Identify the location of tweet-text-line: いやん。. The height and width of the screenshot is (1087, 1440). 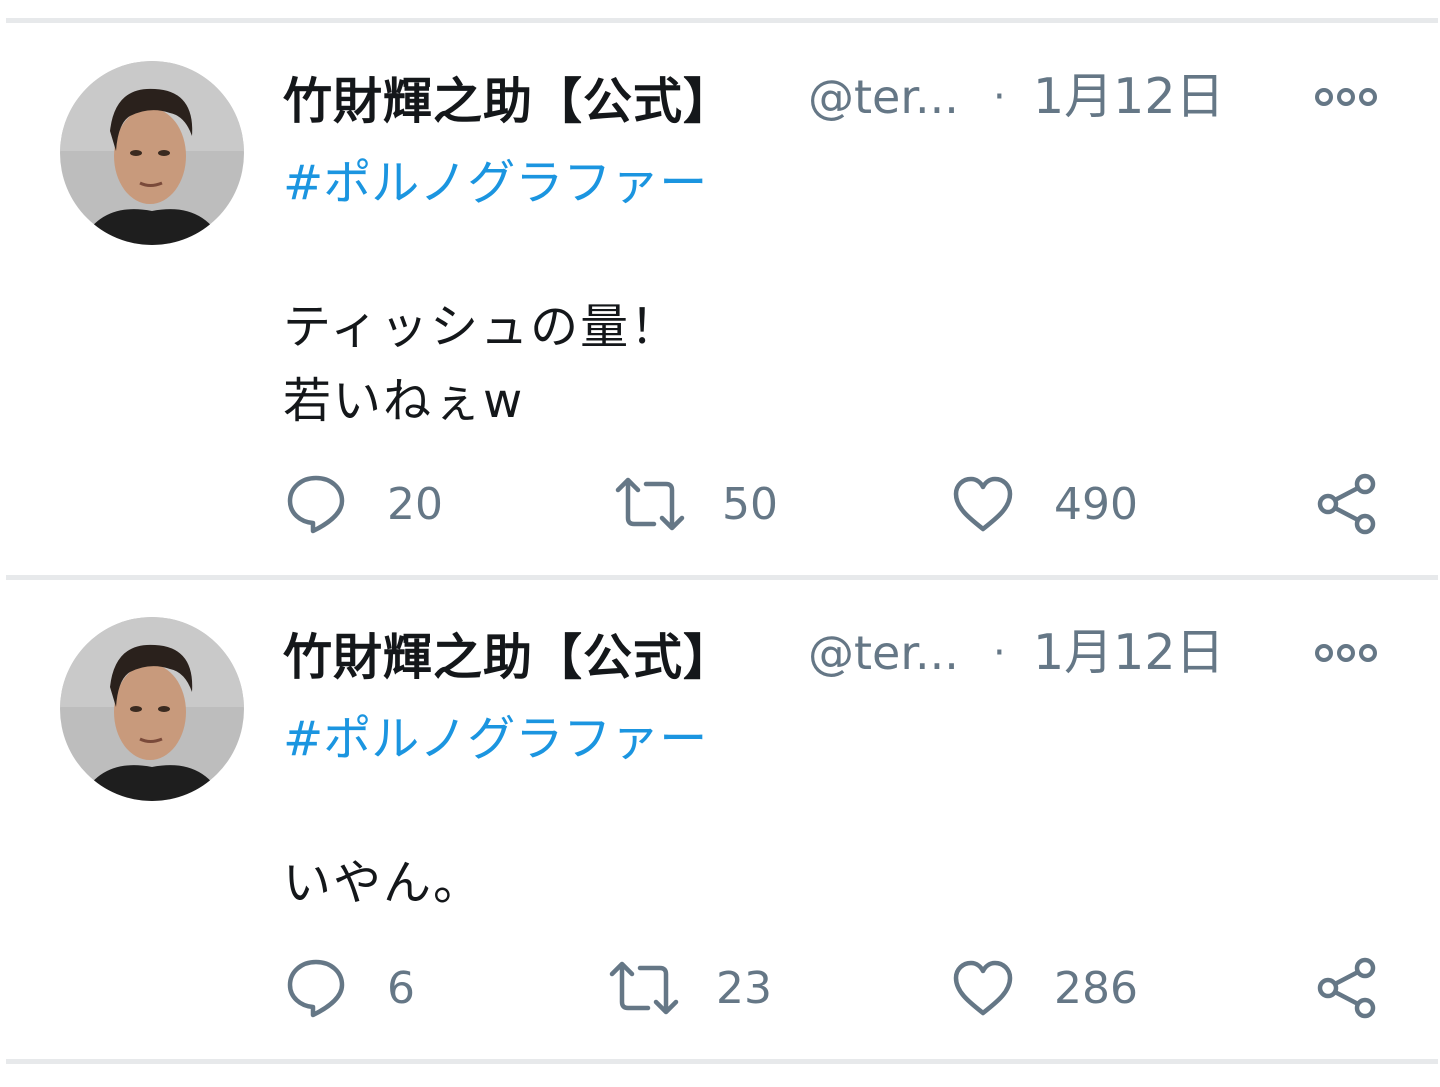
(383, 883).